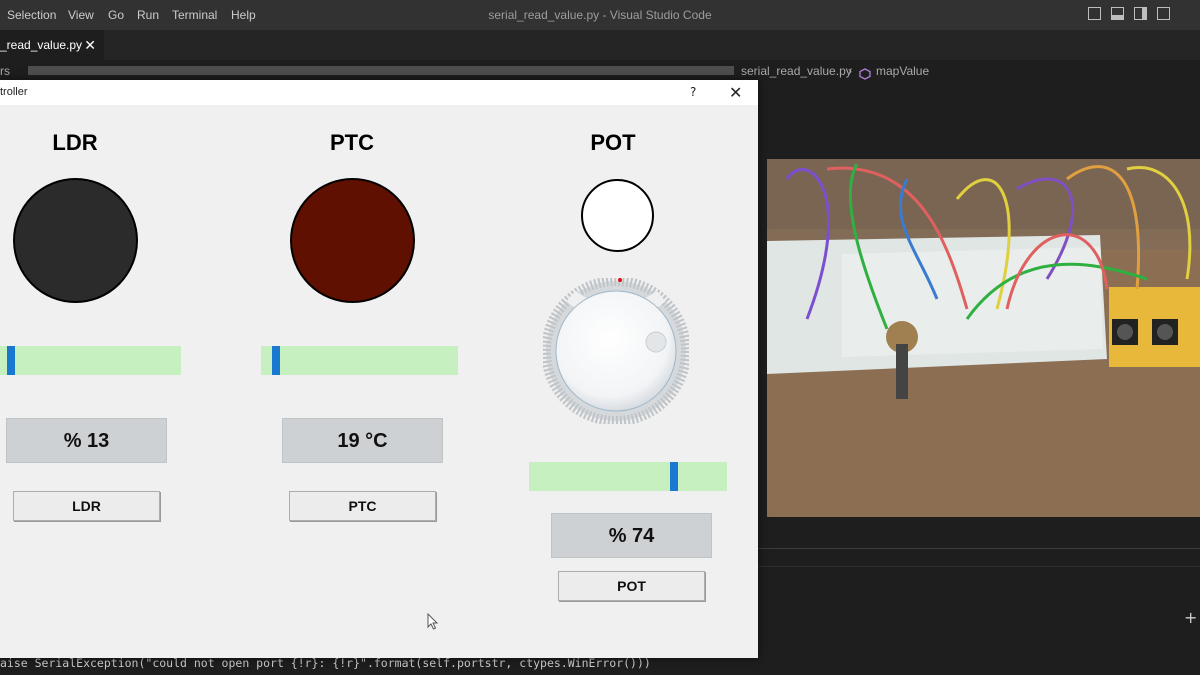  What do you see at coordinates (75, 240) in the screenshot?
I see `ldr-indicator` at bounding box center [75, 240].